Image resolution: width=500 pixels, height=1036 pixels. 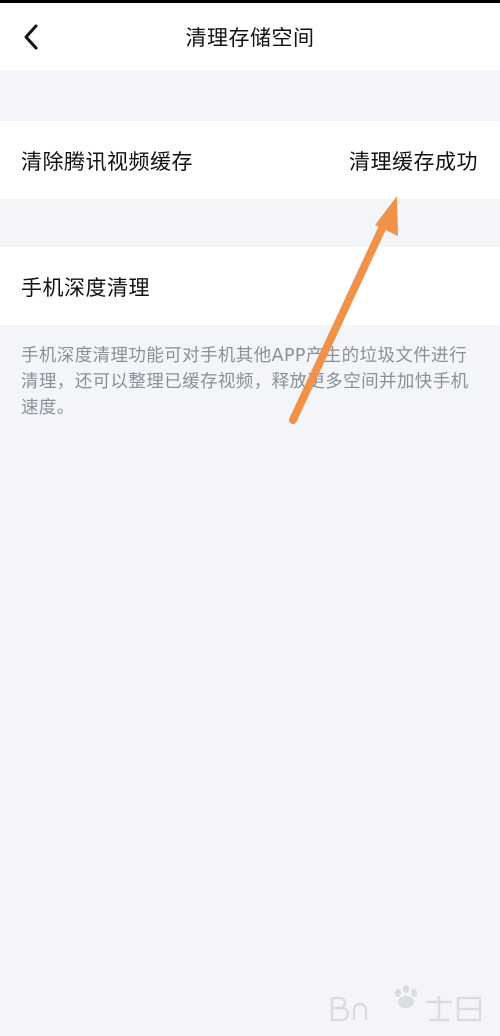 I want to click on phone-deep-clean-row: 手机深度清理, so click(x=250, y=286).